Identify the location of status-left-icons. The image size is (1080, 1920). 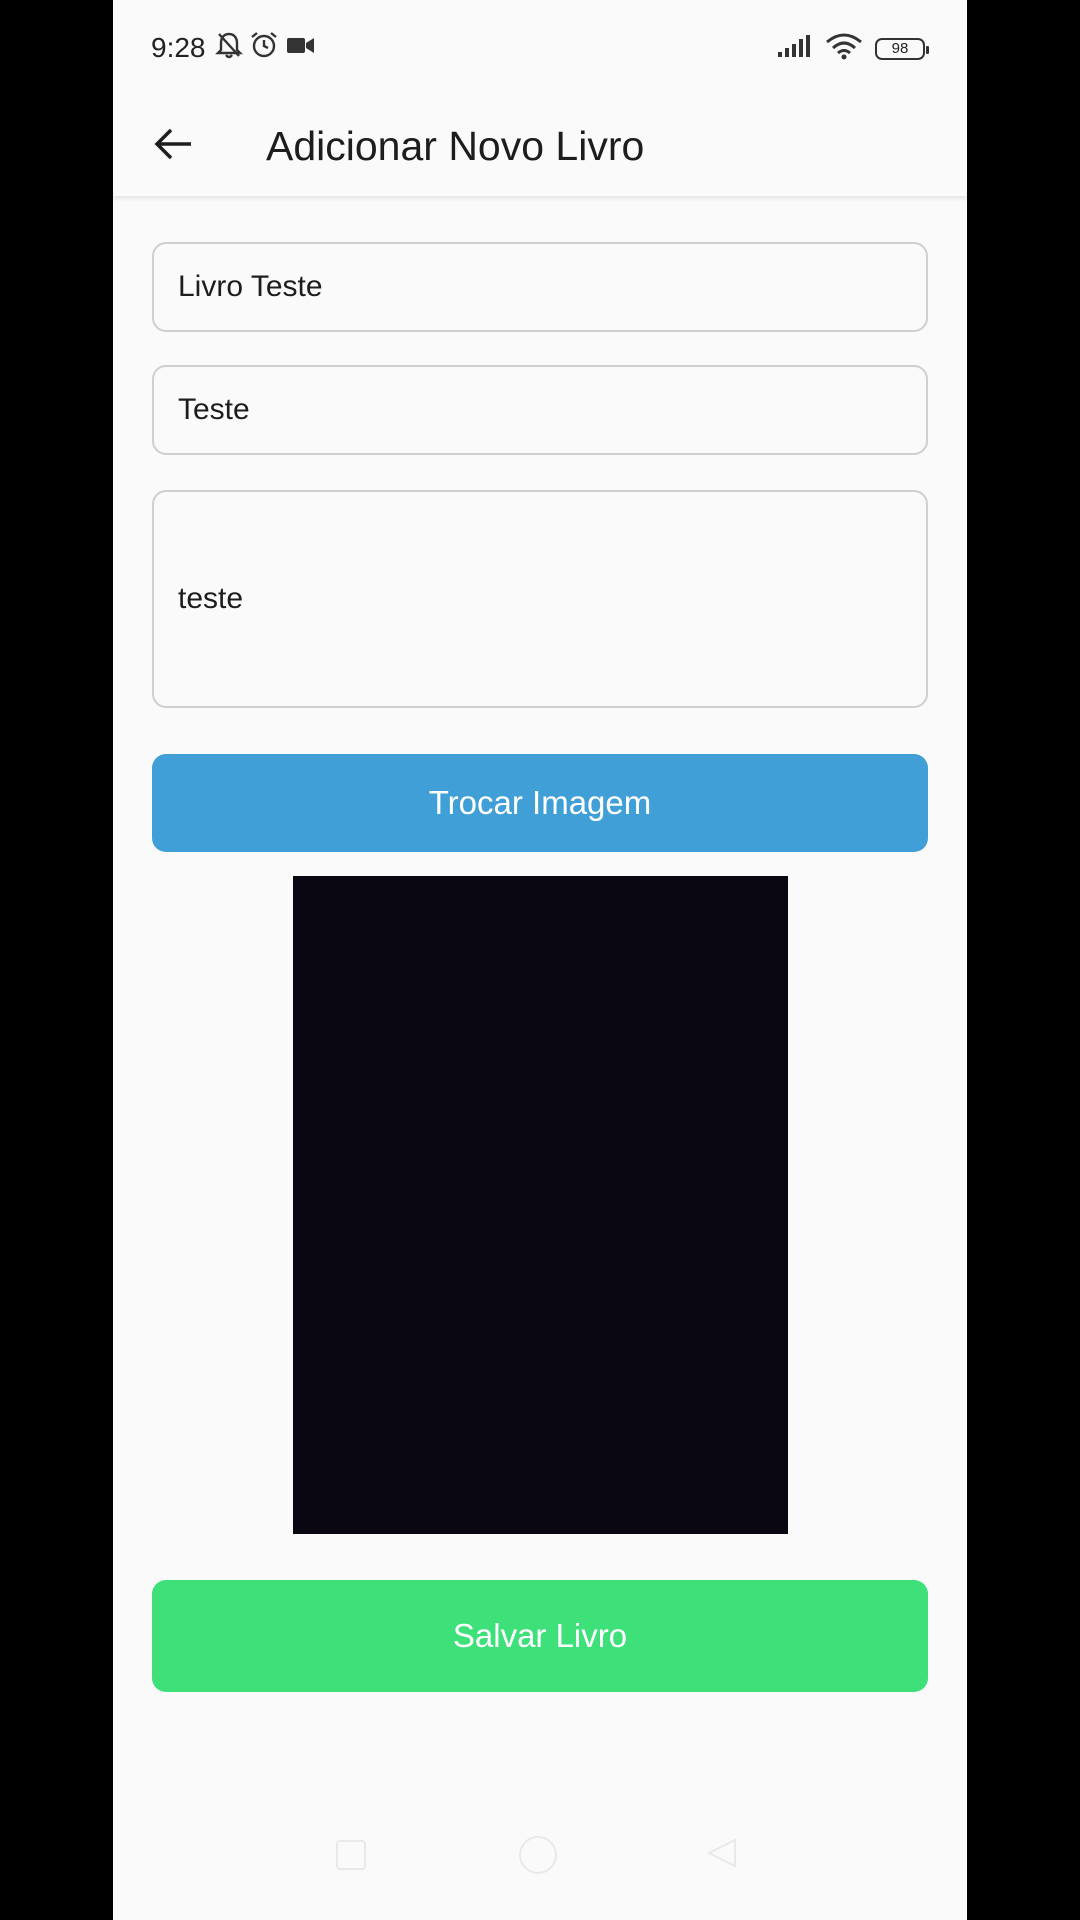
(266, 47).